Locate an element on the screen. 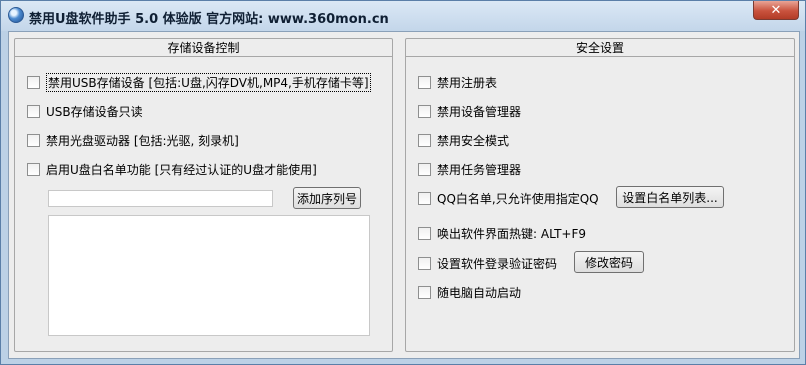  option-label: 禁用任务管理器 is located at coordinates (479, 169).